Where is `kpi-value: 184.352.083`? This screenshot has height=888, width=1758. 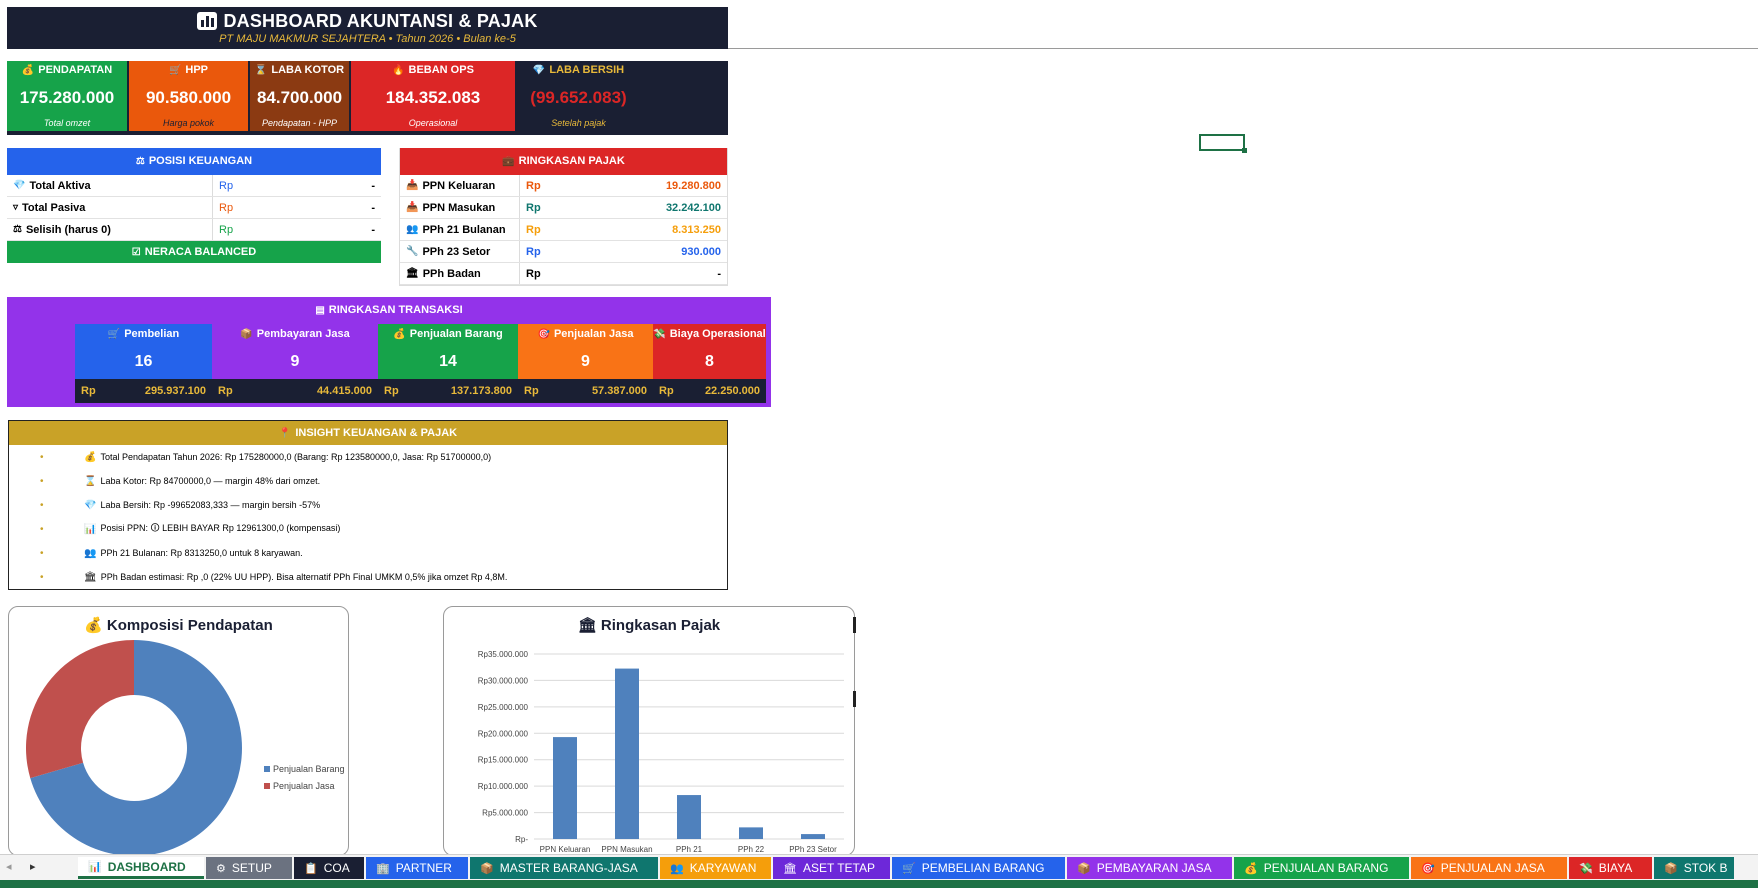 kpi-value: 184.352.083 is located at coordinates (433, 98).